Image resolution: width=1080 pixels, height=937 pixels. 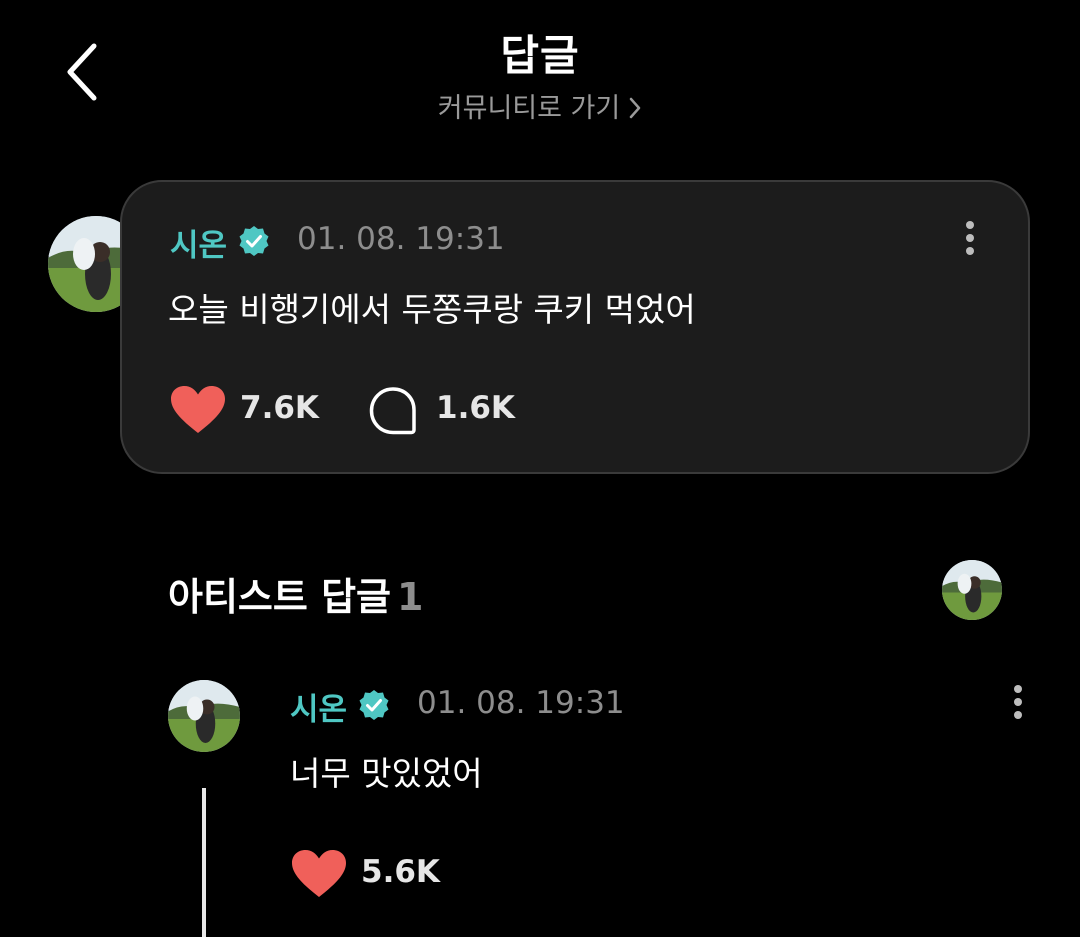 I want to click on reply-more-button, so click(x=1018, y=705).